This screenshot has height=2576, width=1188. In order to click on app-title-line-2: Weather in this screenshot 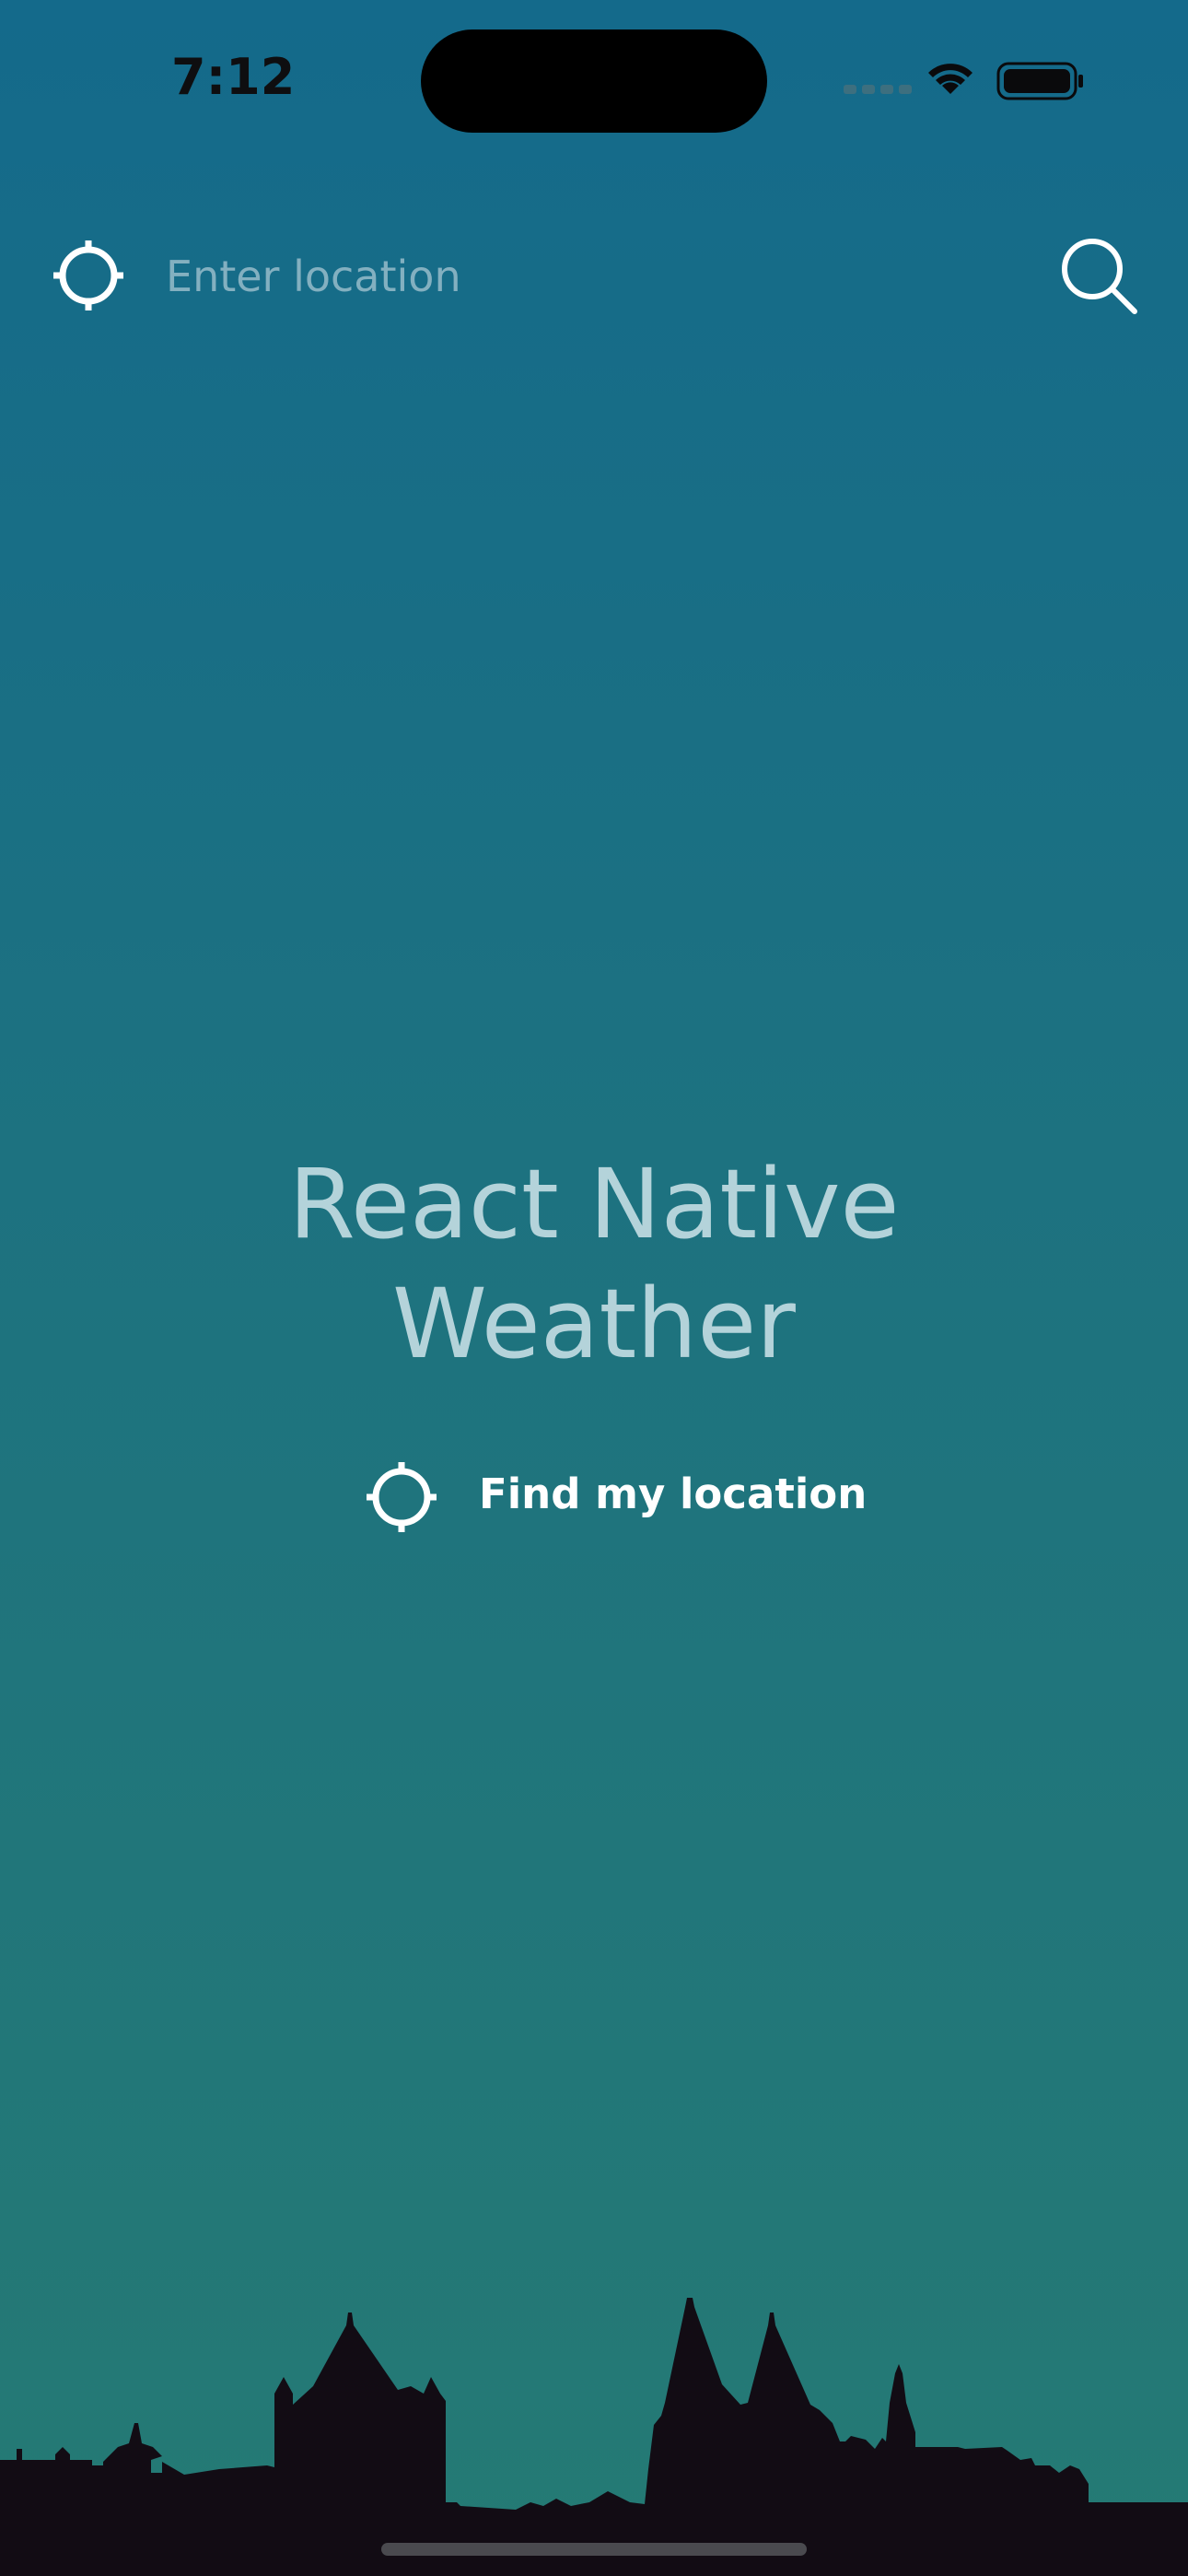, I will do `click(594, 1324)`.